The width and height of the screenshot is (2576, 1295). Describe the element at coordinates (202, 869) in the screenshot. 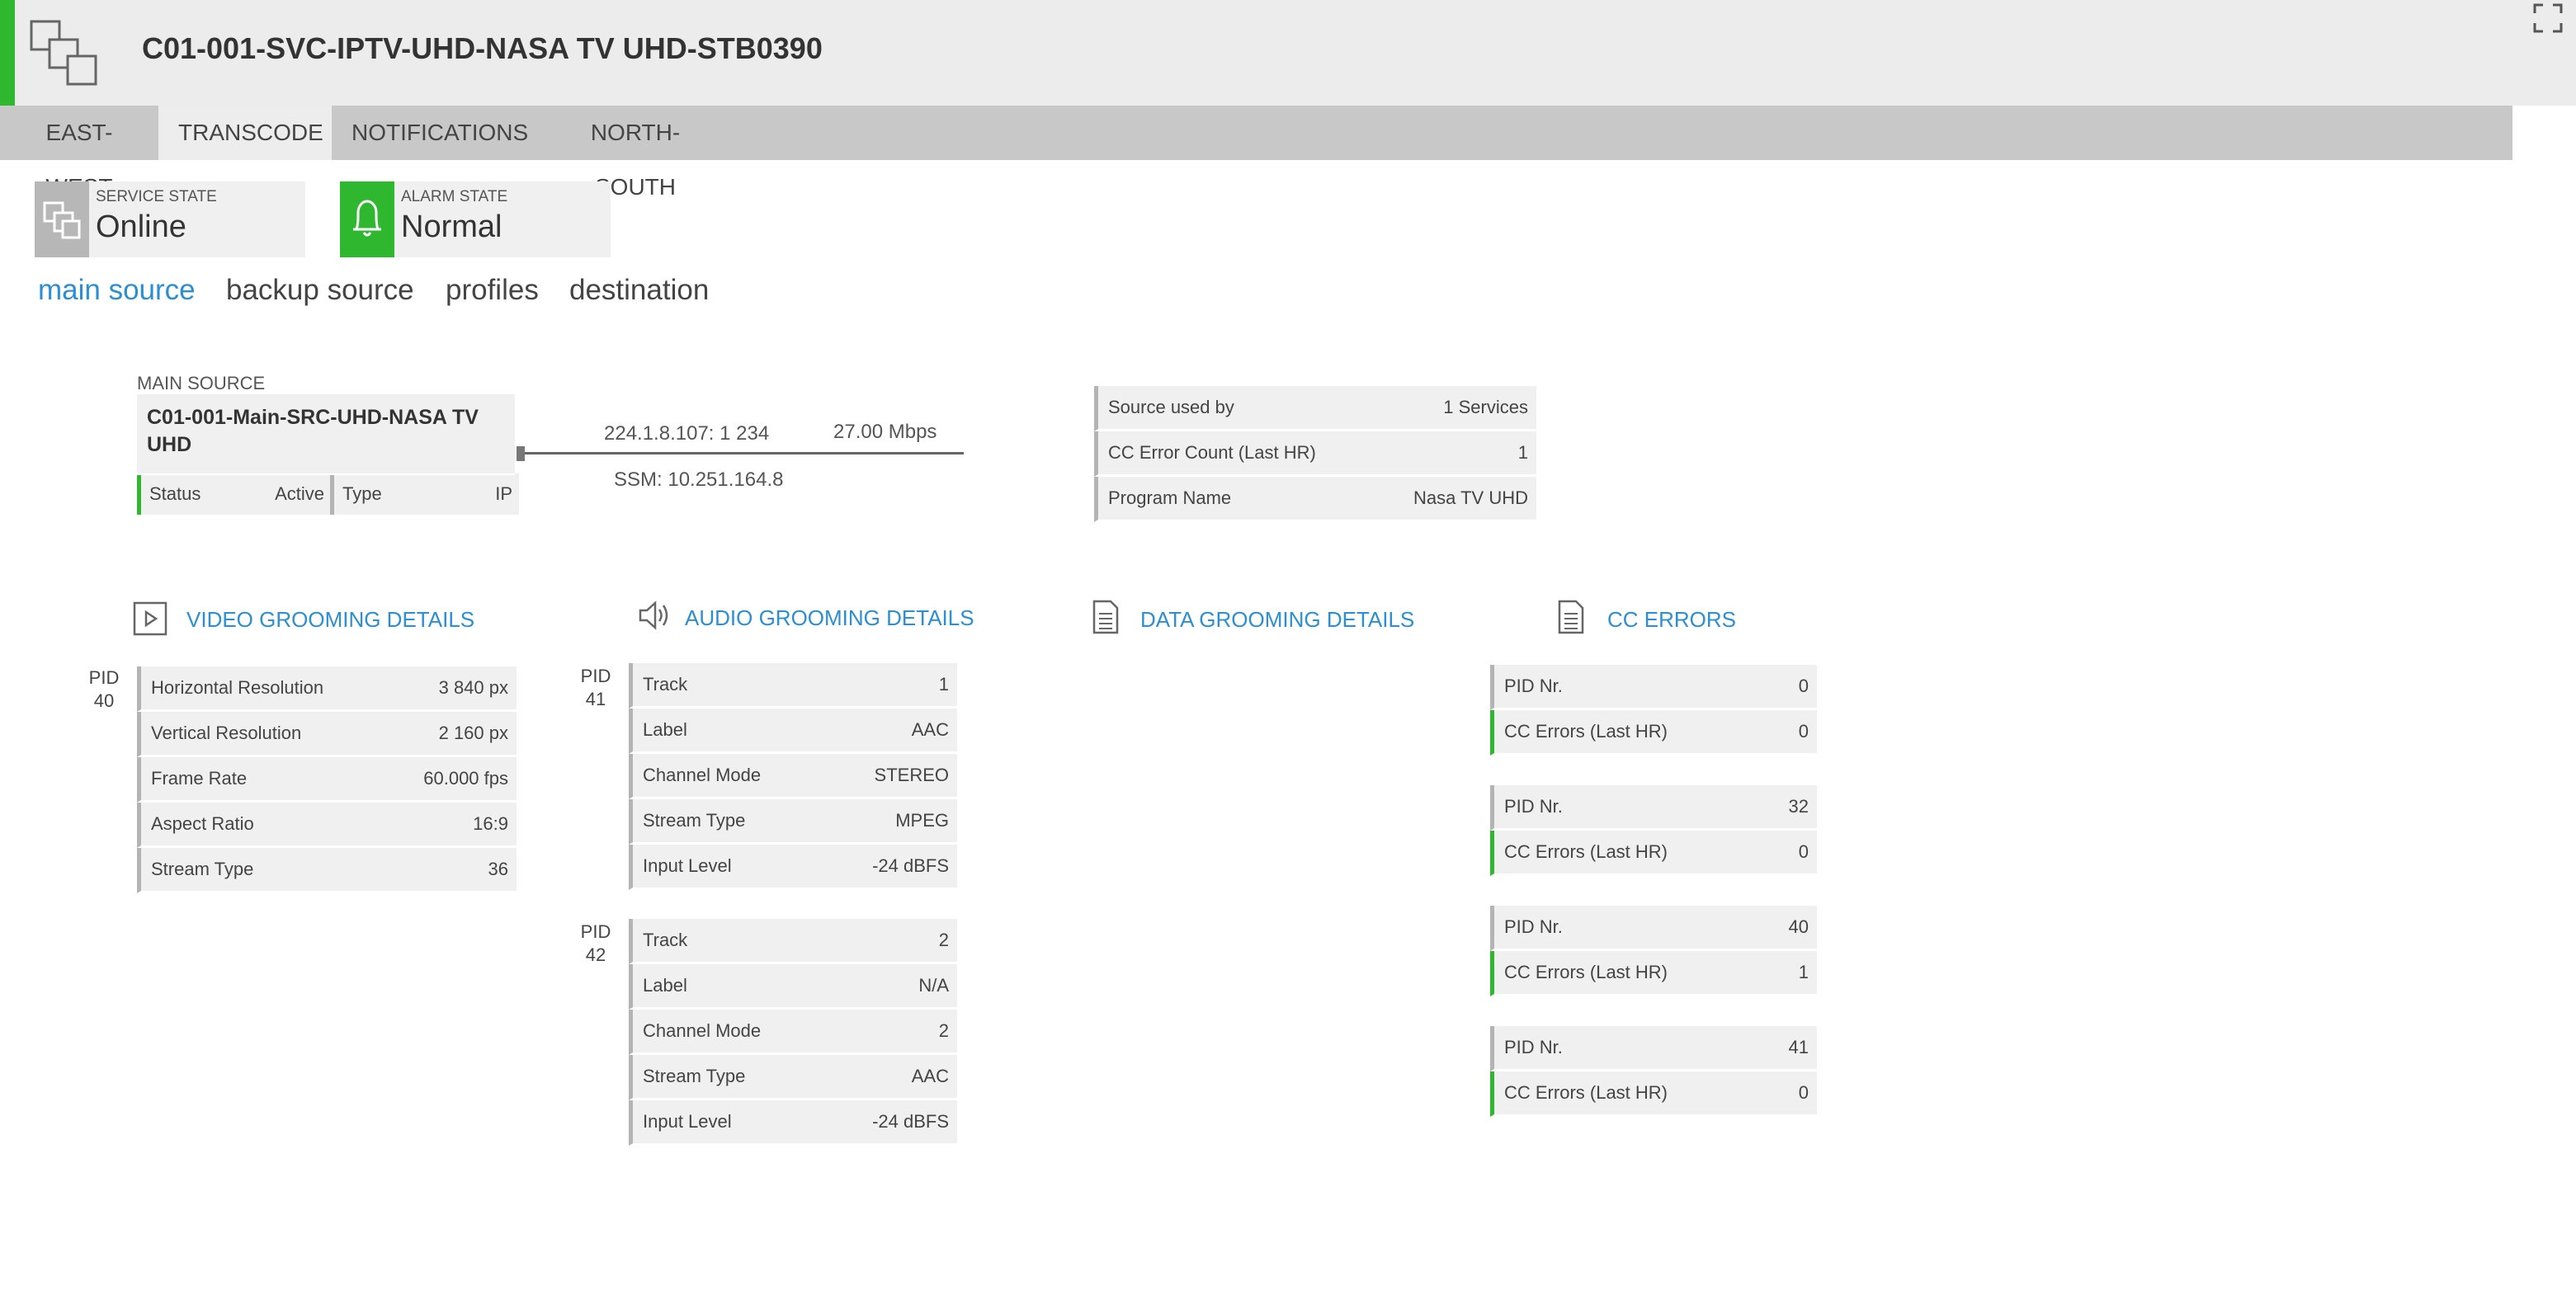

I see `row-key: Stream Type` at that location.